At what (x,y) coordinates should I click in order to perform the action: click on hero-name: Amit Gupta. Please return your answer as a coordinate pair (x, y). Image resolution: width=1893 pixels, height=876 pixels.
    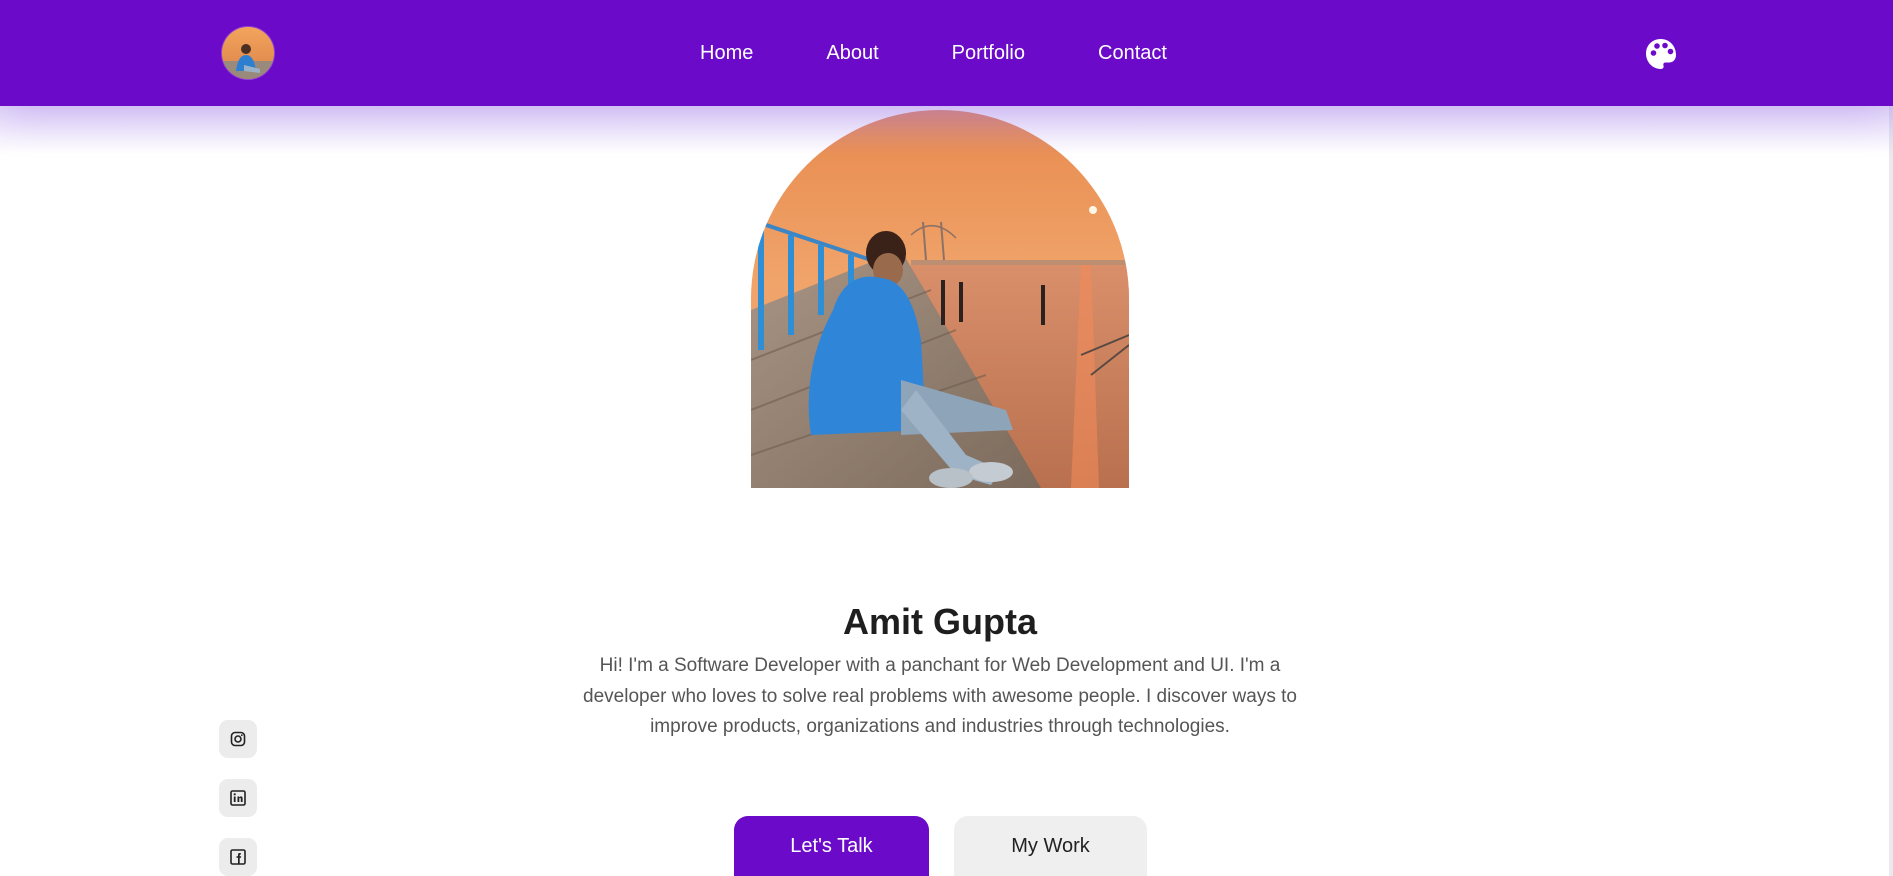
    Looking at the image, I should click on (940, 621).